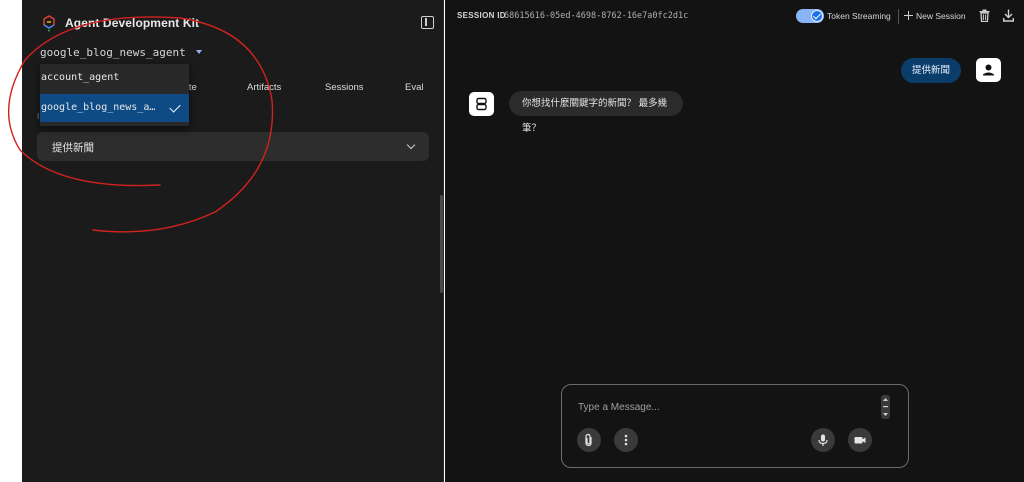 This screenshot has height=482, width=1024. What do you see at coordinates (984, 15) in the screenshot?
I see `trash-icon` at bounding box center [984, 15].